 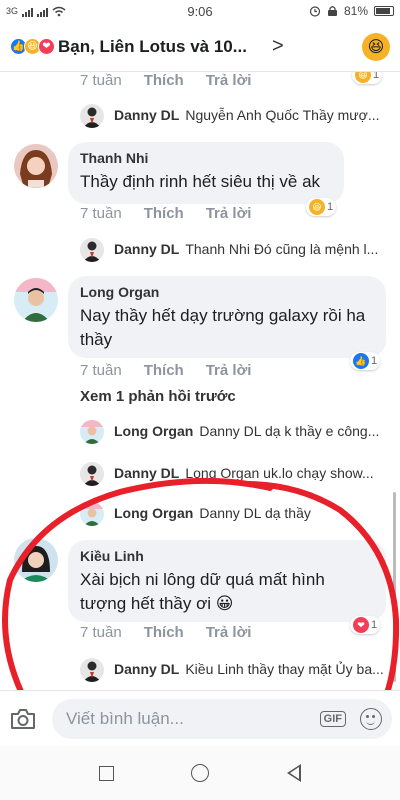 What do you see at coordinates (200, 181) in the screenshot?
I see `comment-text: Thầy định rinh hết siêu thị về ak` at bounding box center [200, 181].